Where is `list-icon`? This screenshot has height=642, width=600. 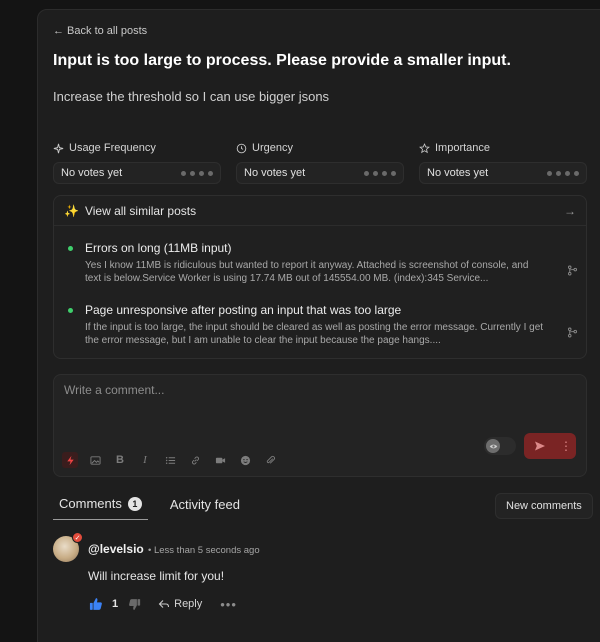
list-icon is located at coordinates (170, 460).